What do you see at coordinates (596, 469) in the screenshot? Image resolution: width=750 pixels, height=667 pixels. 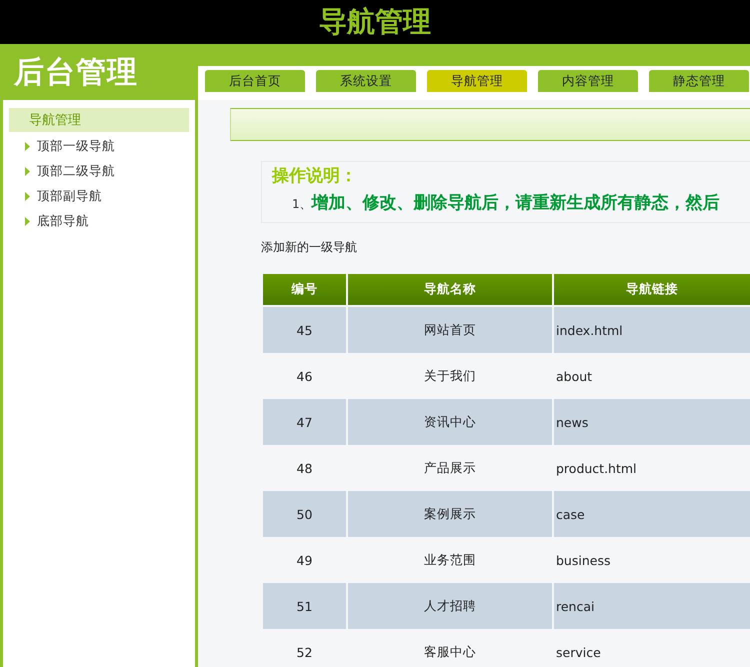 I see `table-cell-text: product.html` at bounding box center [596, 469].